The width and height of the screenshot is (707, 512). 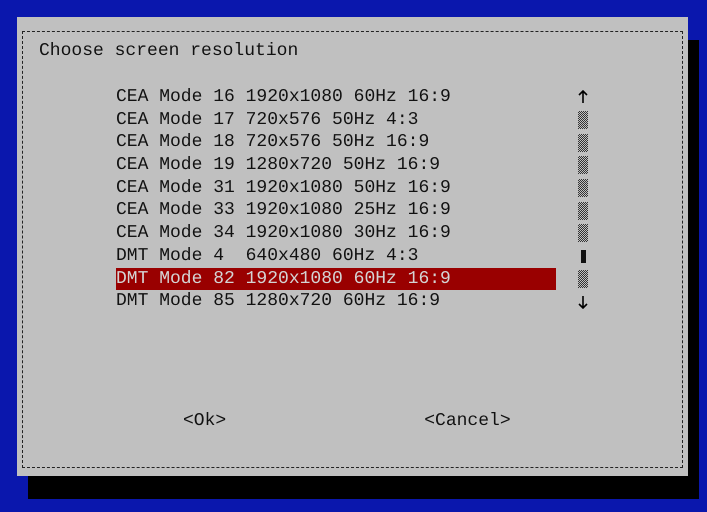 I want to click on resolution-option: CEA Mode 17 720x576 50Hz 4:3, so click(x=336, y=120).